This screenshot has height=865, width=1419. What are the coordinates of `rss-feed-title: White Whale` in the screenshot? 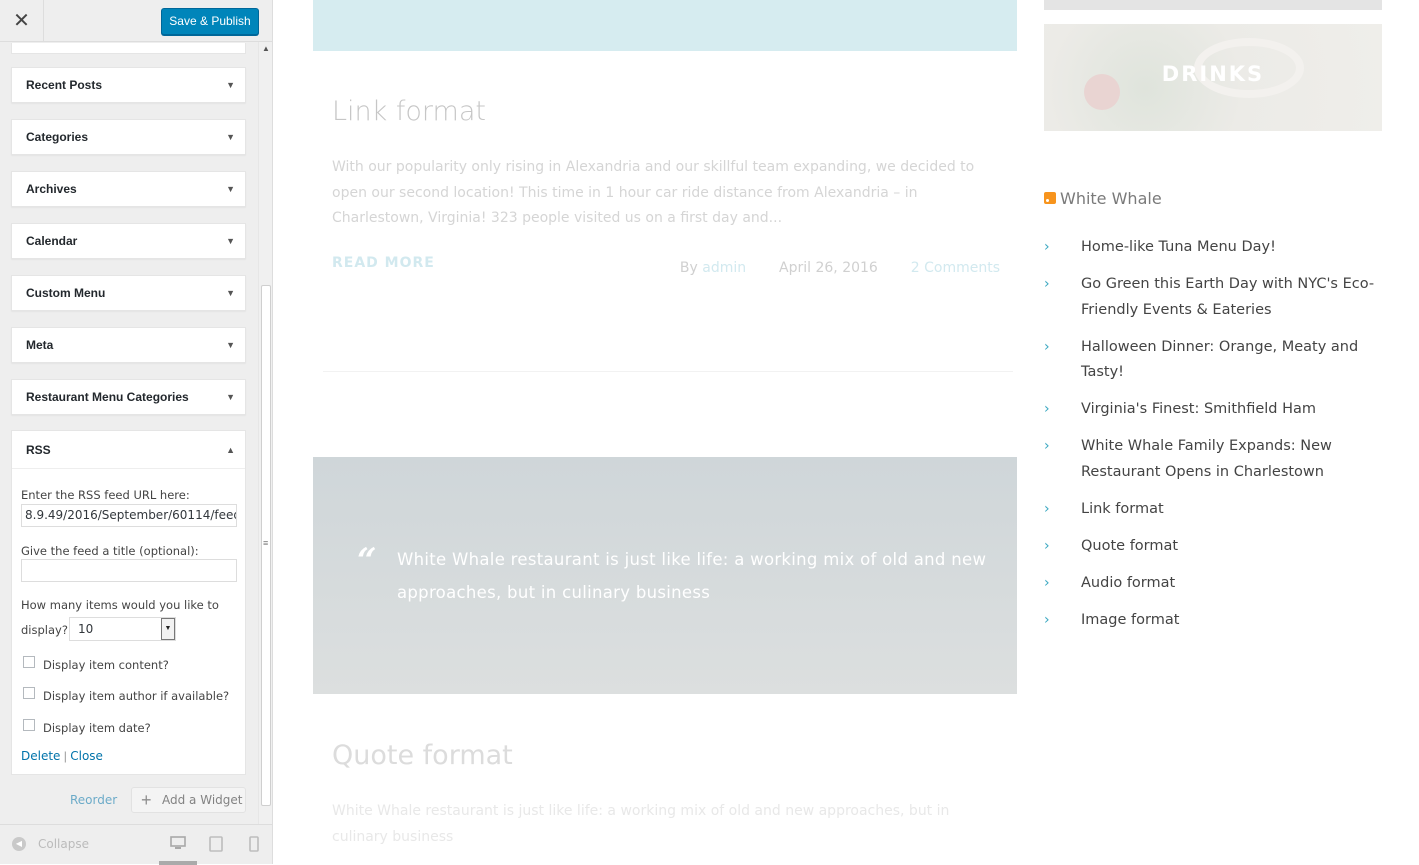 It's located at (1111, 198).